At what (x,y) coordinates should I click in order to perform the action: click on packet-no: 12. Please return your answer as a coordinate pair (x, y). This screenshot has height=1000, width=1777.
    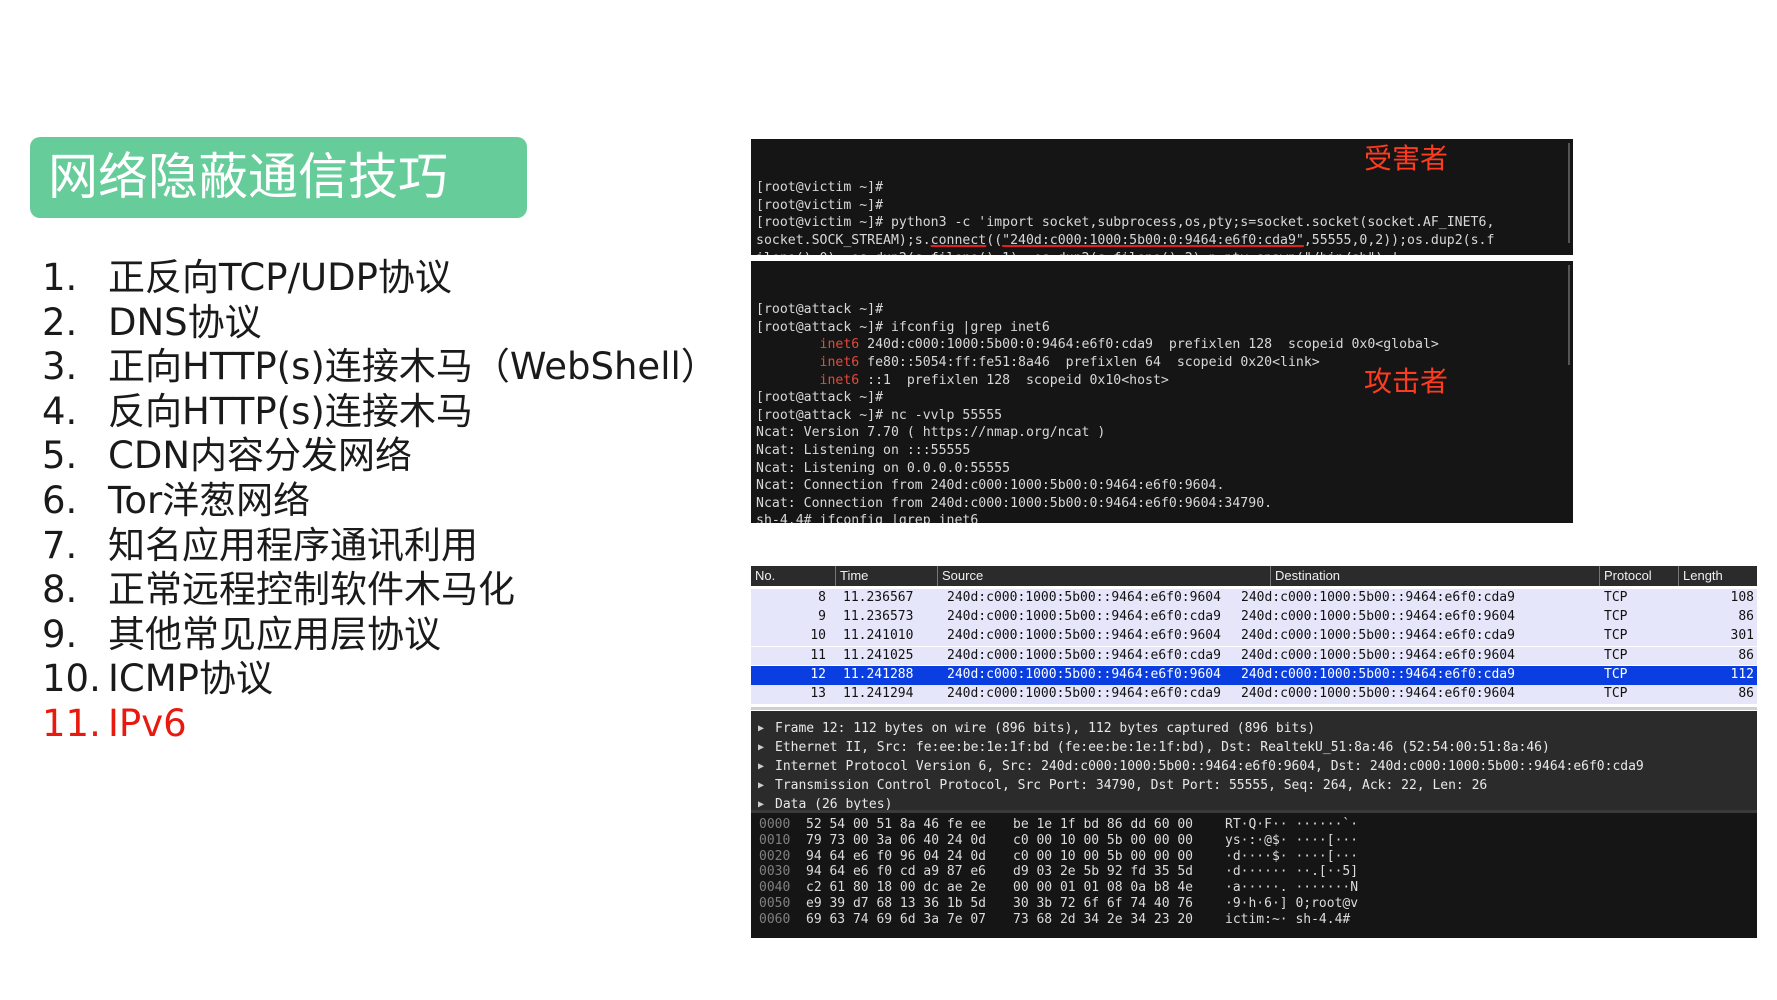
    Looking at the image, I should click on (818, 674).